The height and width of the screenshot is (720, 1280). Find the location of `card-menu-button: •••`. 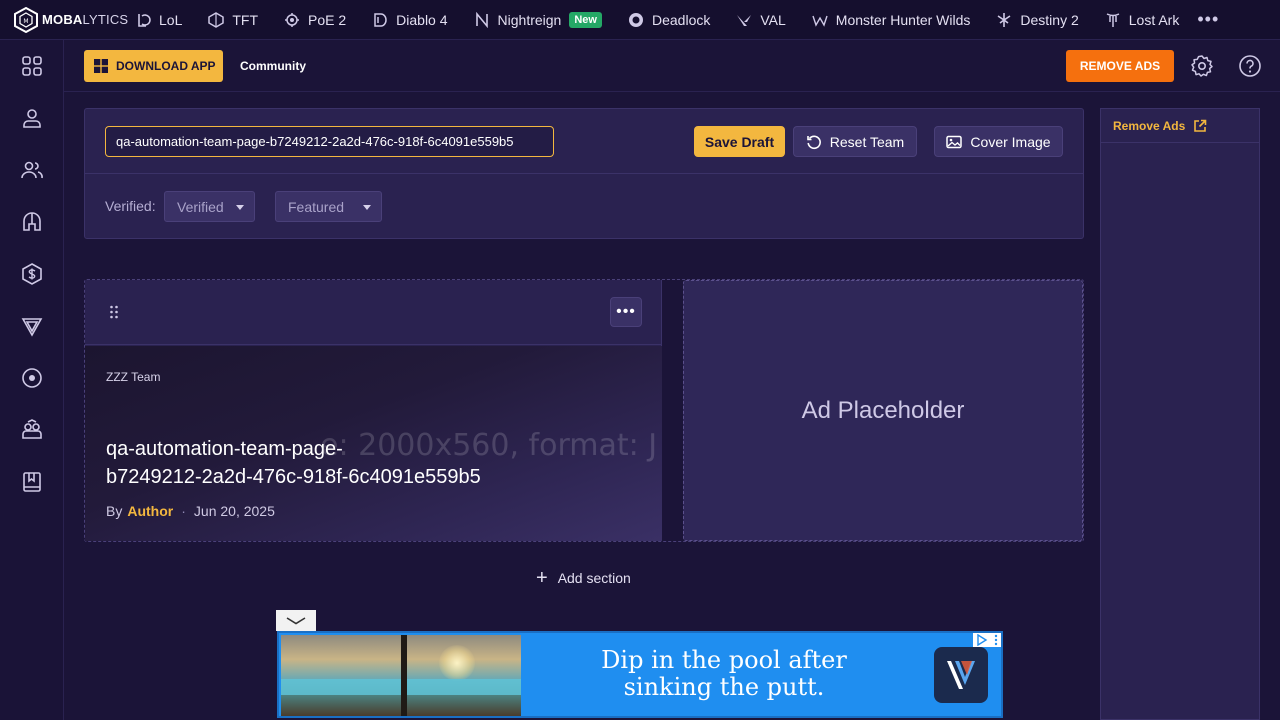

card-menu-button: ••• is located at coordinates (626, 312).